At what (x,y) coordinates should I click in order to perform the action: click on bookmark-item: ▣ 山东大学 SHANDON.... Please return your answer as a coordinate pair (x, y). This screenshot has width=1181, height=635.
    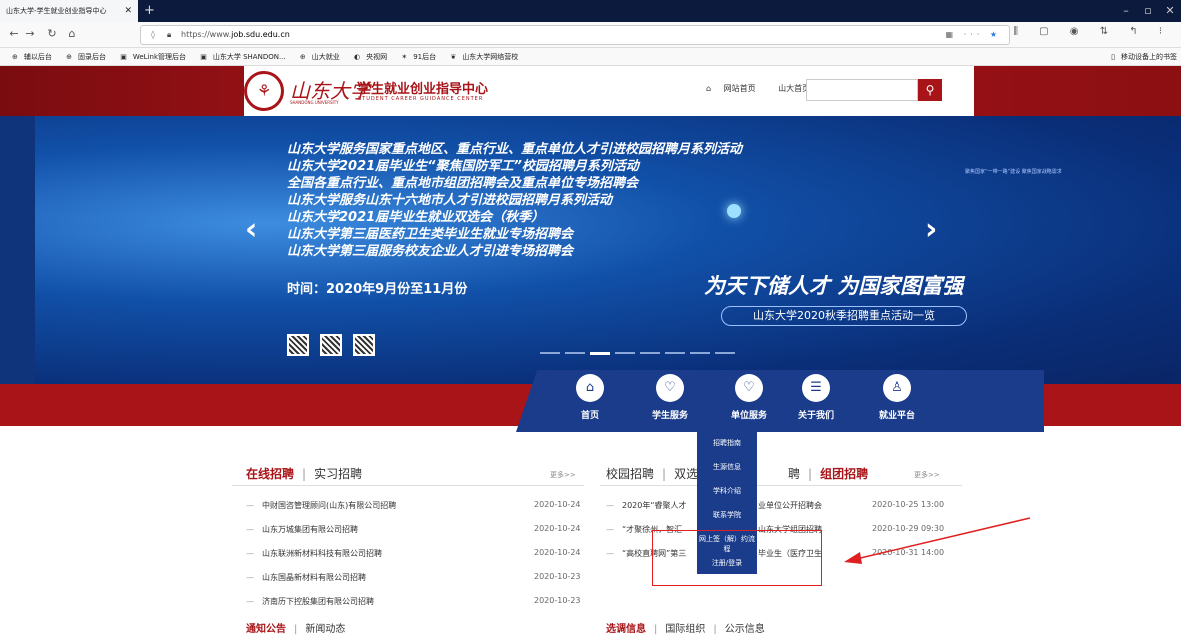
    Looking at the image, I should click on (239, 56).